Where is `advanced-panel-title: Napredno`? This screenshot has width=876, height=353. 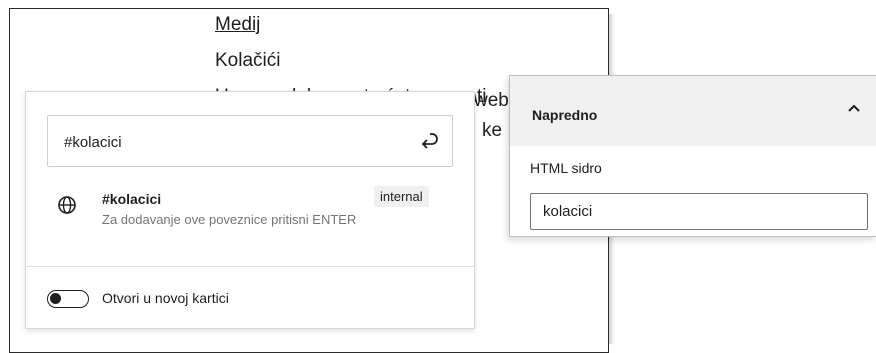 advanced-panel-title: Napredno is located at coordinates (565, 115).